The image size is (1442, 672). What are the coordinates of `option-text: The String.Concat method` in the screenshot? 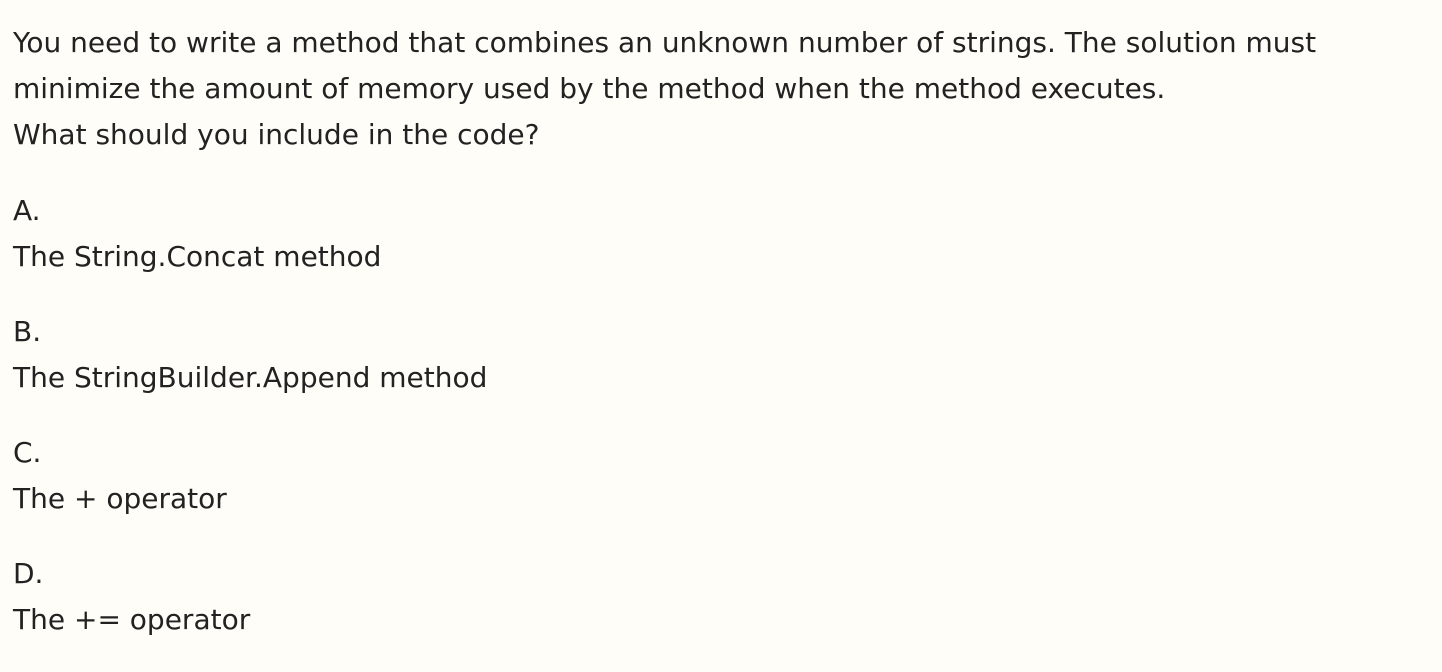 It's located at (197, 256).